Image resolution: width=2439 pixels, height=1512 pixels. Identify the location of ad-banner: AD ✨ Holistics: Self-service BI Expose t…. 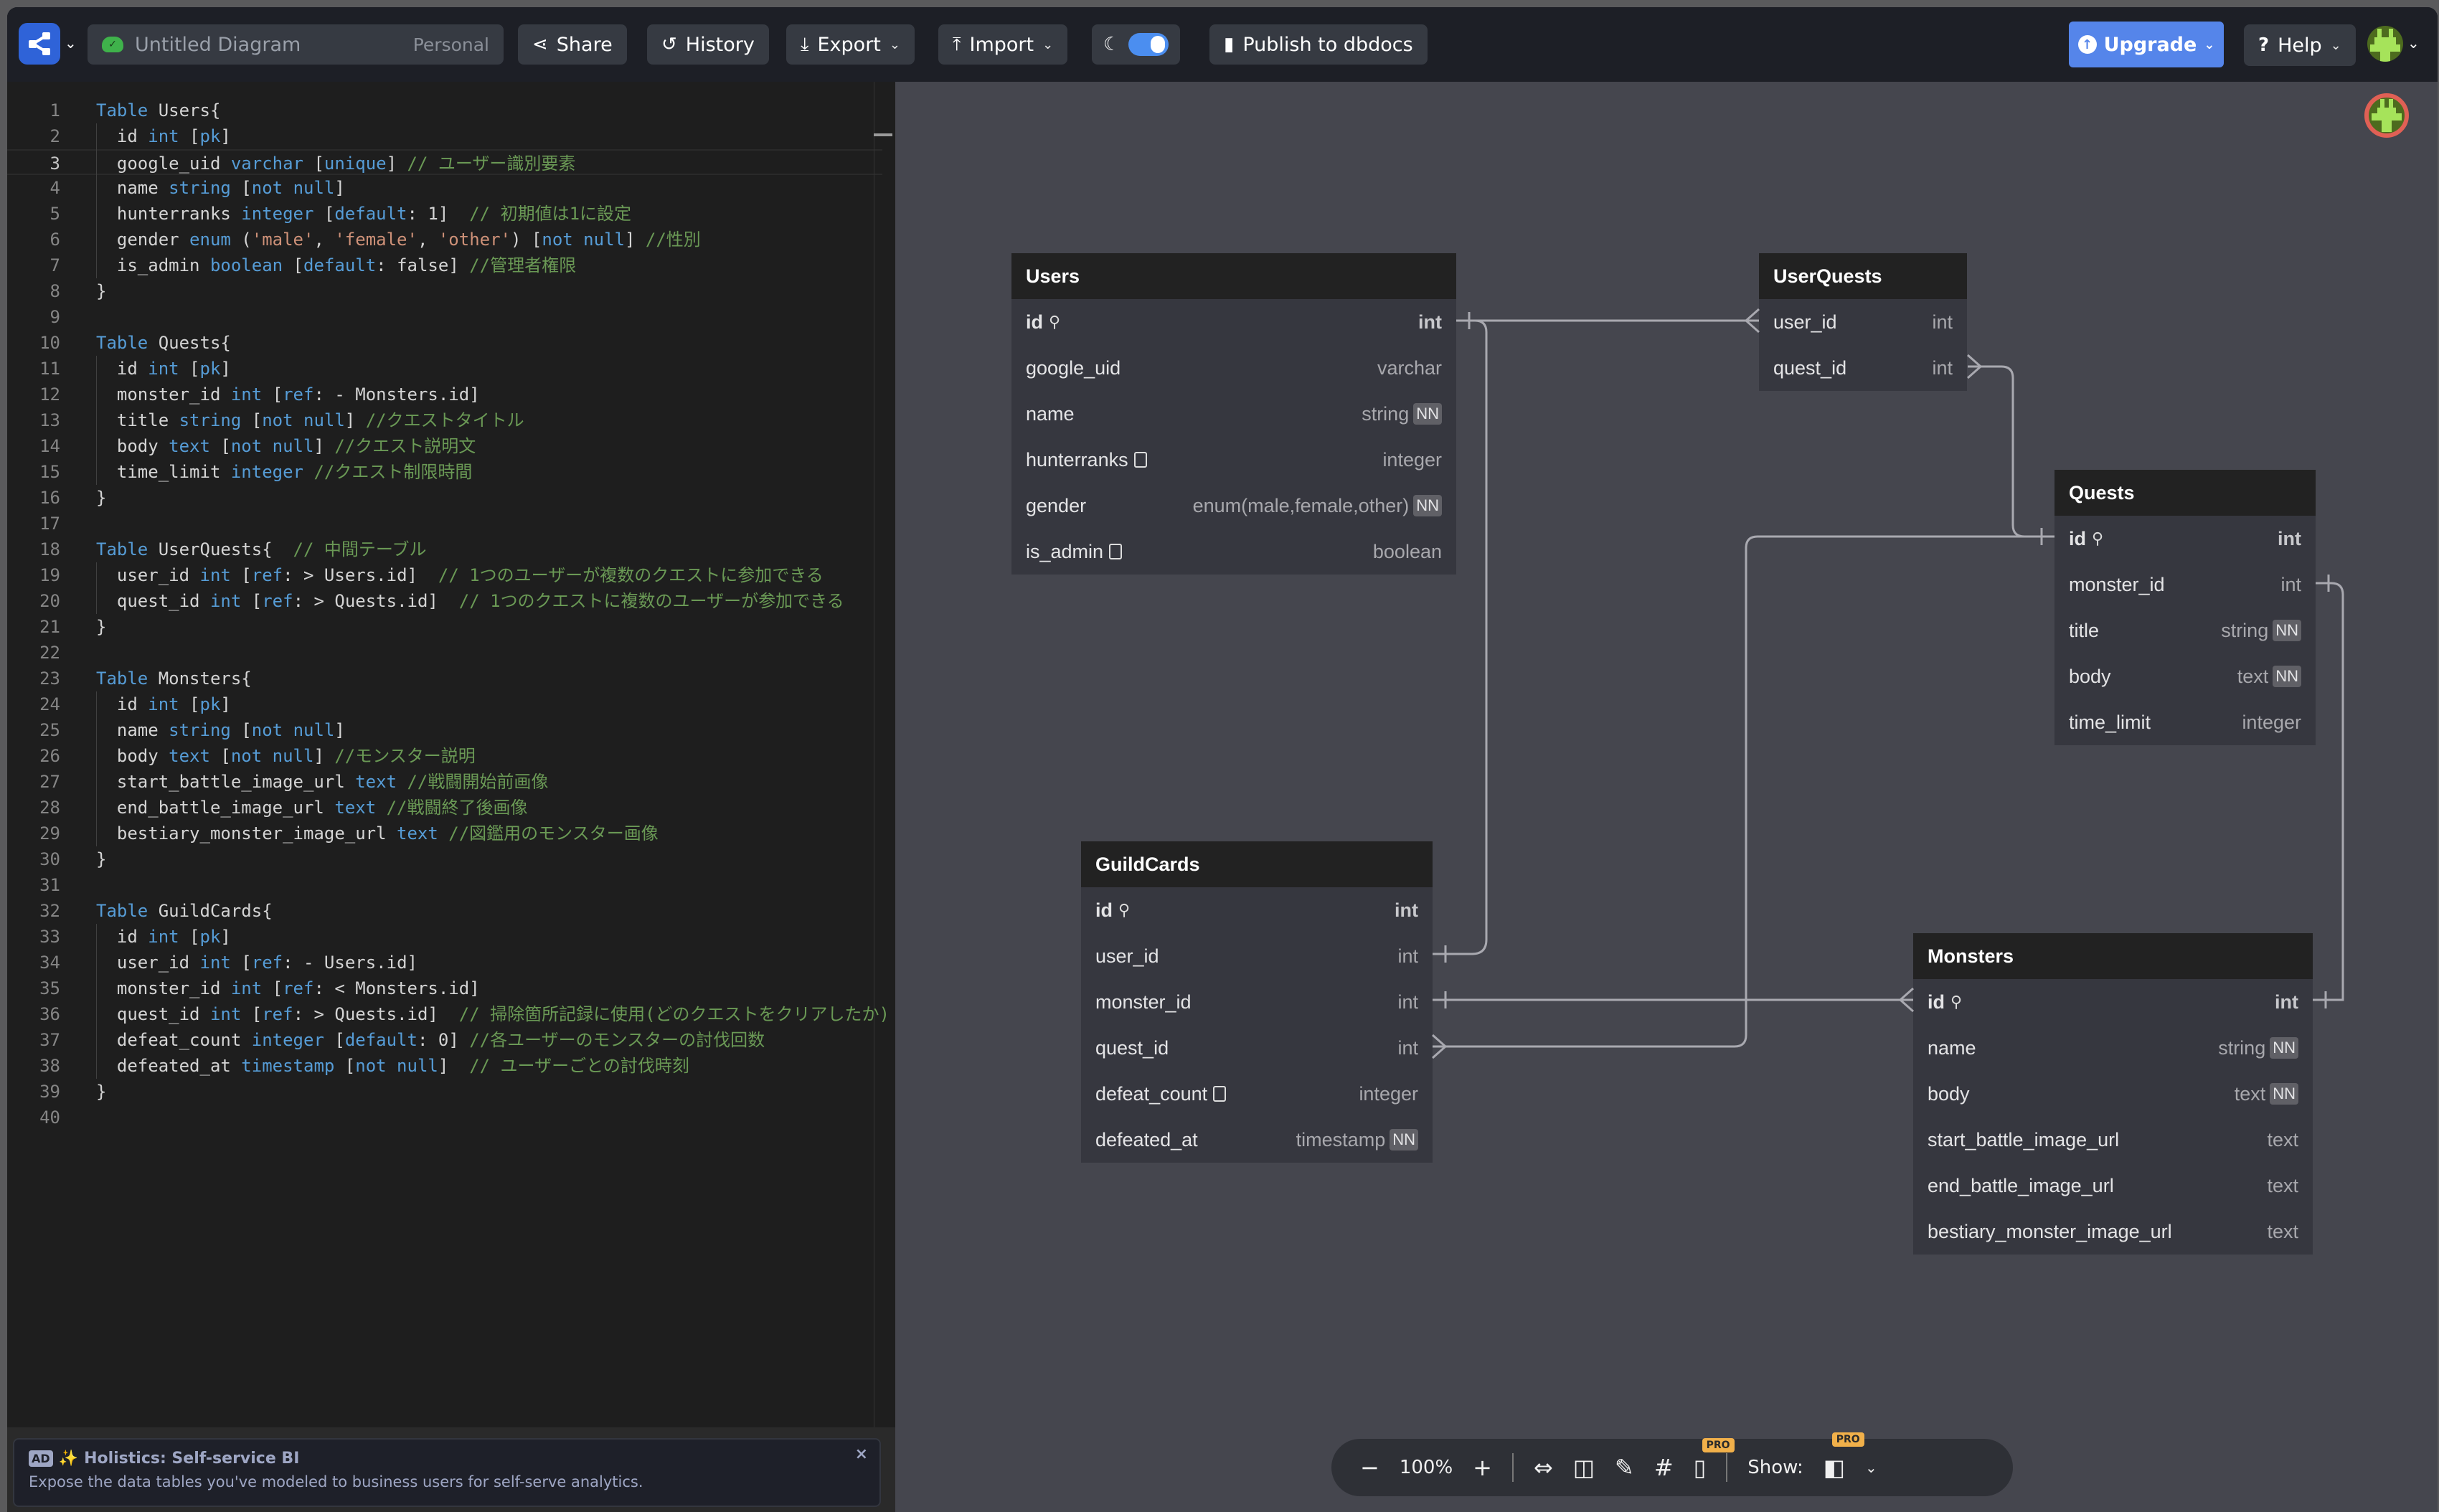
(447, 1472).